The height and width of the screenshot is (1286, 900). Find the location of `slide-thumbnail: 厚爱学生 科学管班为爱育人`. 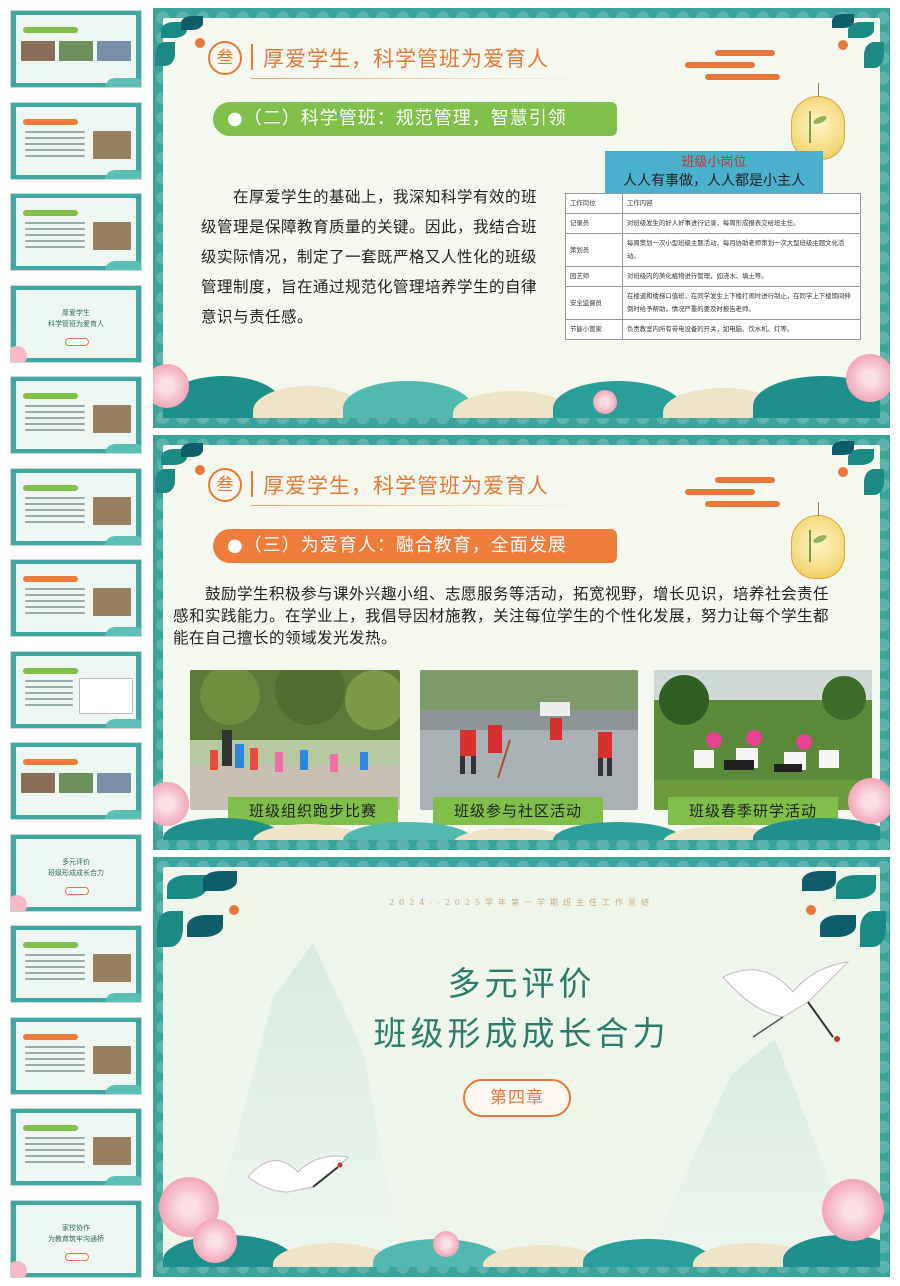

slide-thumbnail: 厚爱学生 科学管班为爱育人 is located at coordinates (76, 323).